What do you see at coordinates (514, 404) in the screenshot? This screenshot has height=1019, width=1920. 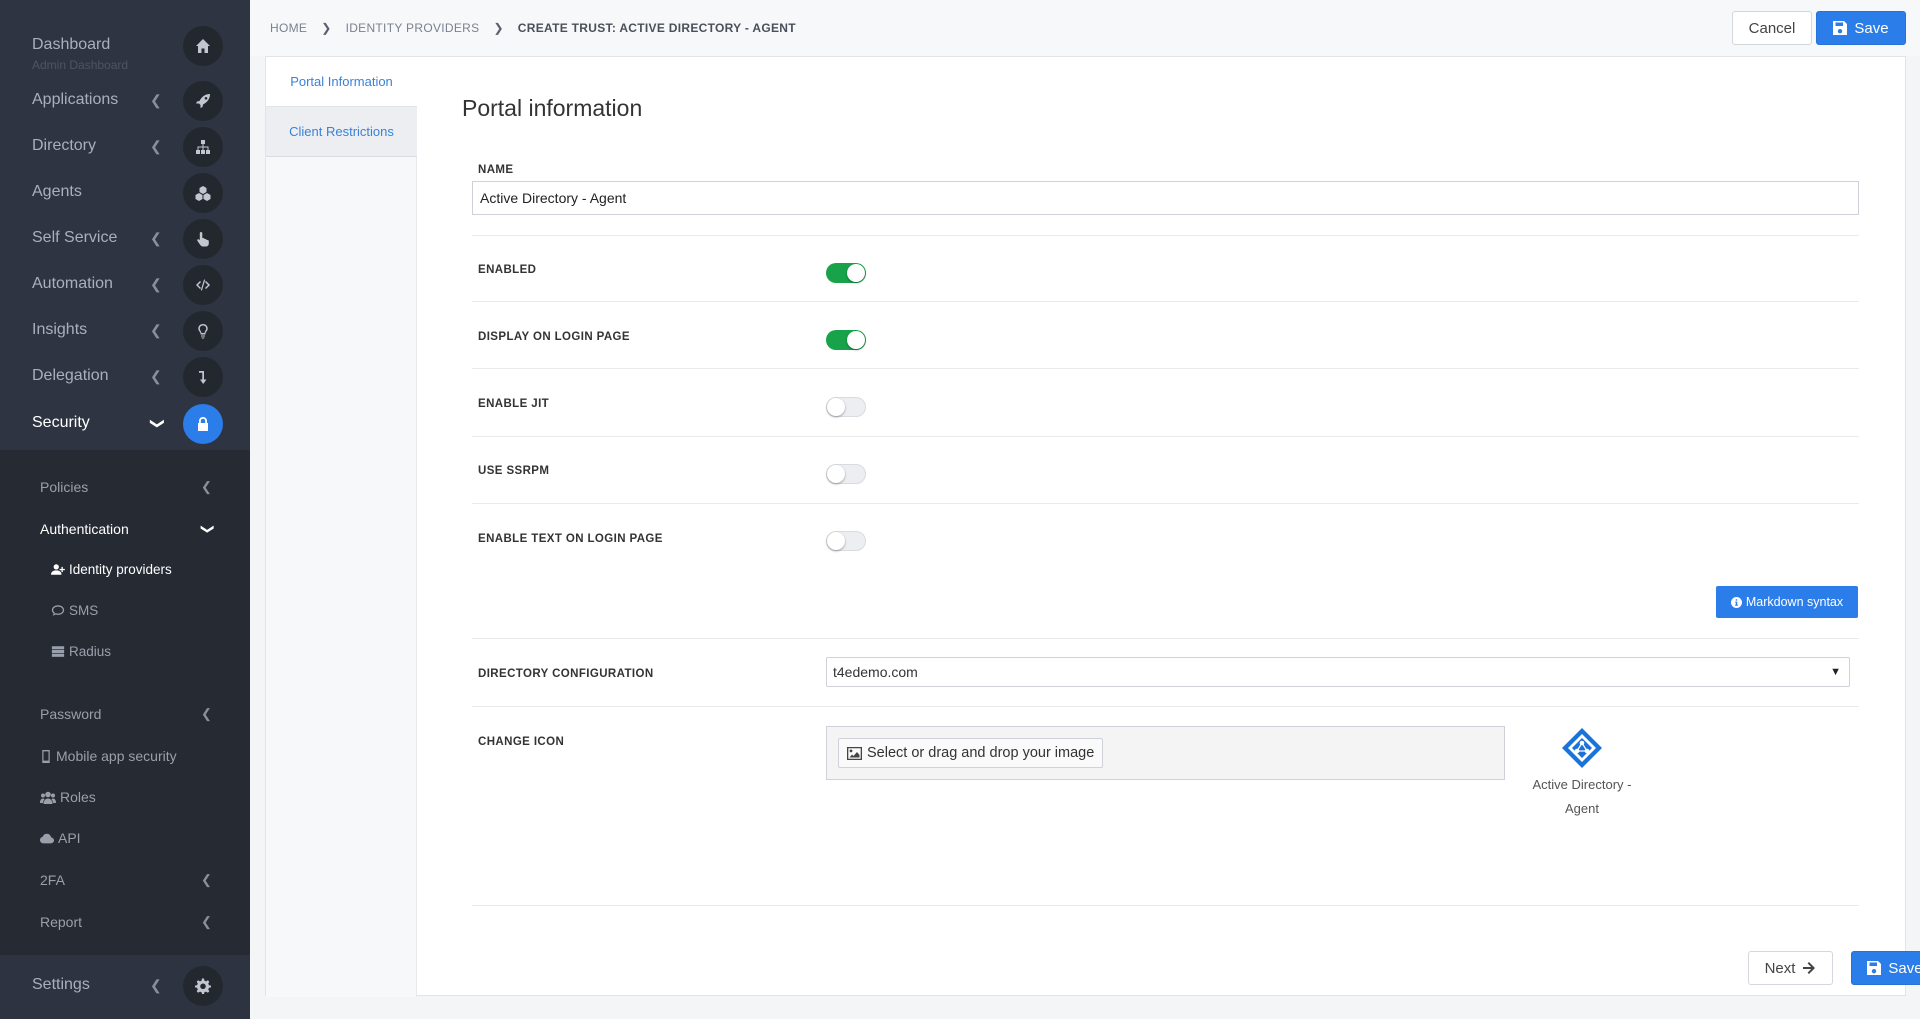 I see `enable-jit-label: ENABLE JIT` at bounding box center [514, 404].